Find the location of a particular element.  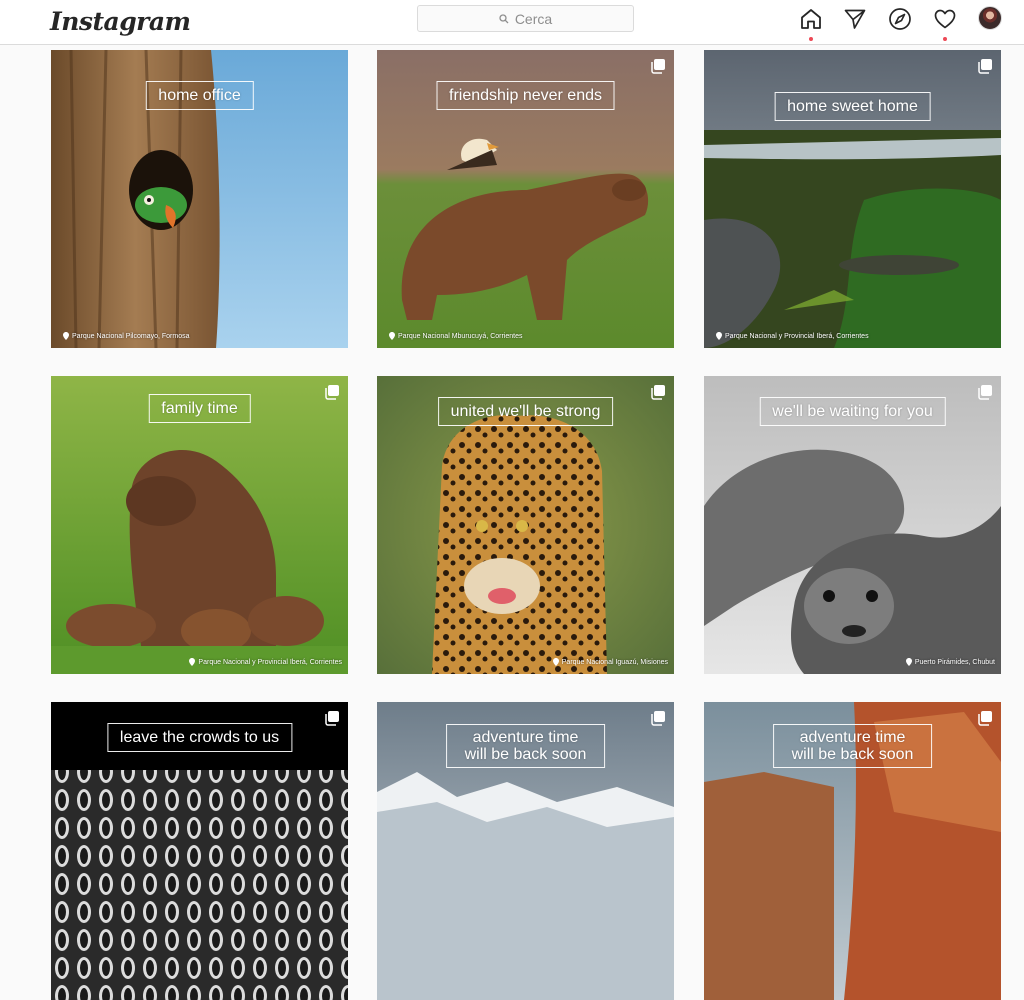

post-location-text: Puerto Pirámides, Chubut is located at coordinates (954, 662).